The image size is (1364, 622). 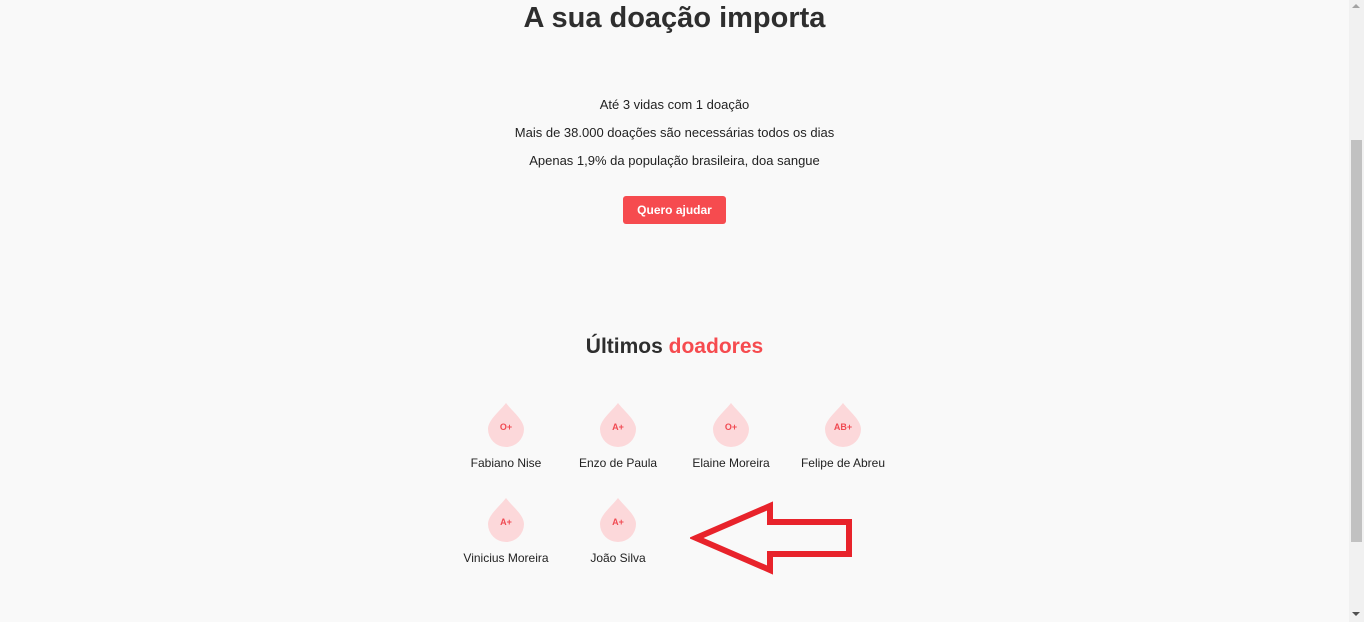 I want to click on donor-name: Elaine Moreira, so click(x=731, y=463).